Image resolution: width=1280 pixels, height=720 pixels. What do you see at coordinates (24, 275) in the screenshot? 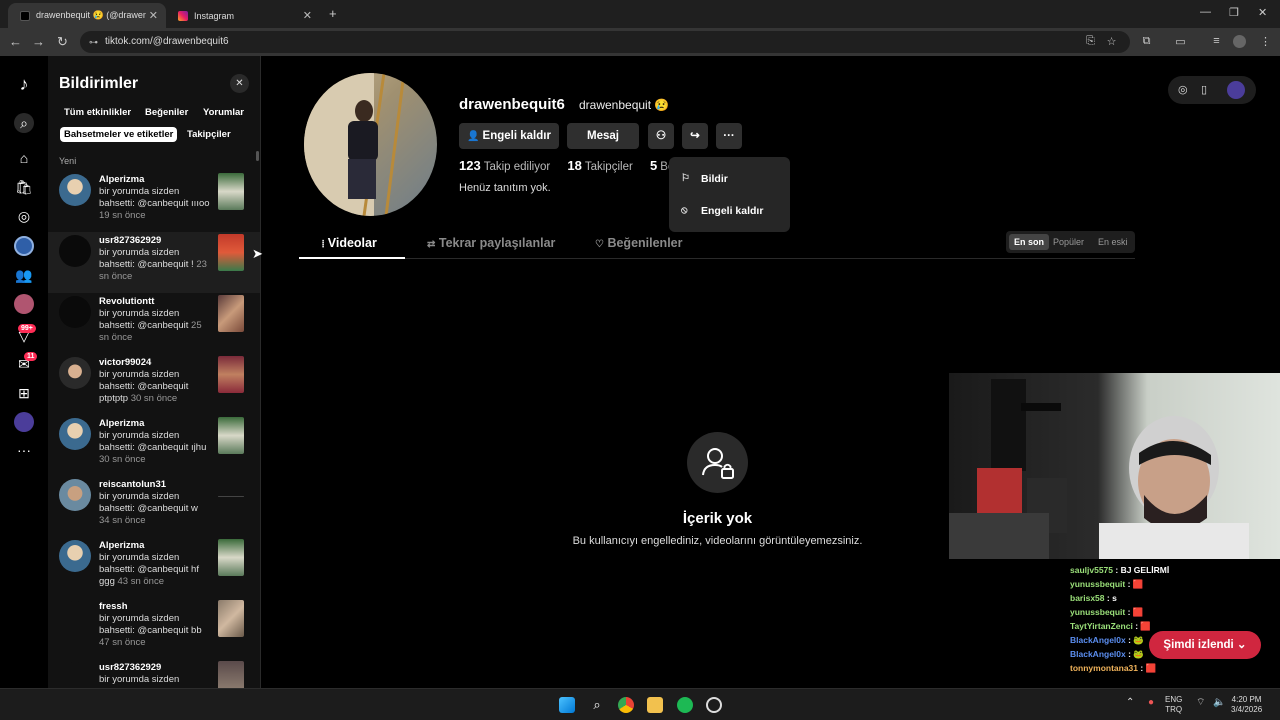
I see `following-icon: 👥` at bounding box center [24, 275].